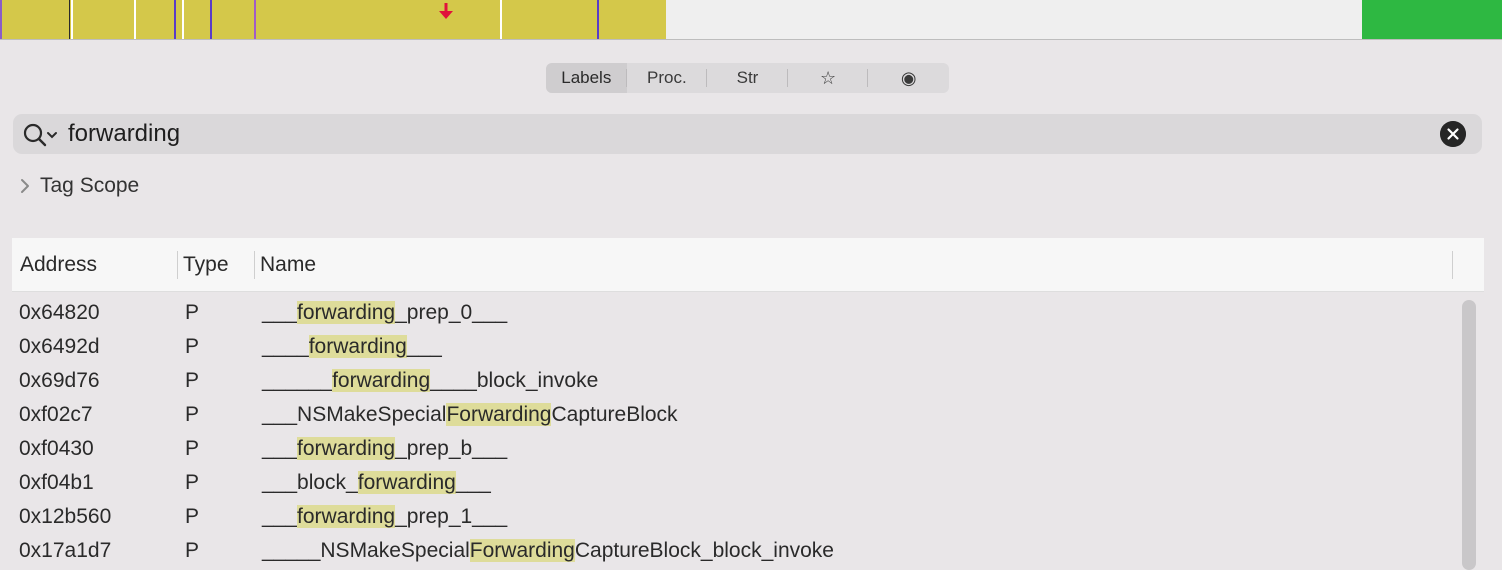 The image size is (1502, 570). I want to click on tab-label: Proc., so click(667, 77).